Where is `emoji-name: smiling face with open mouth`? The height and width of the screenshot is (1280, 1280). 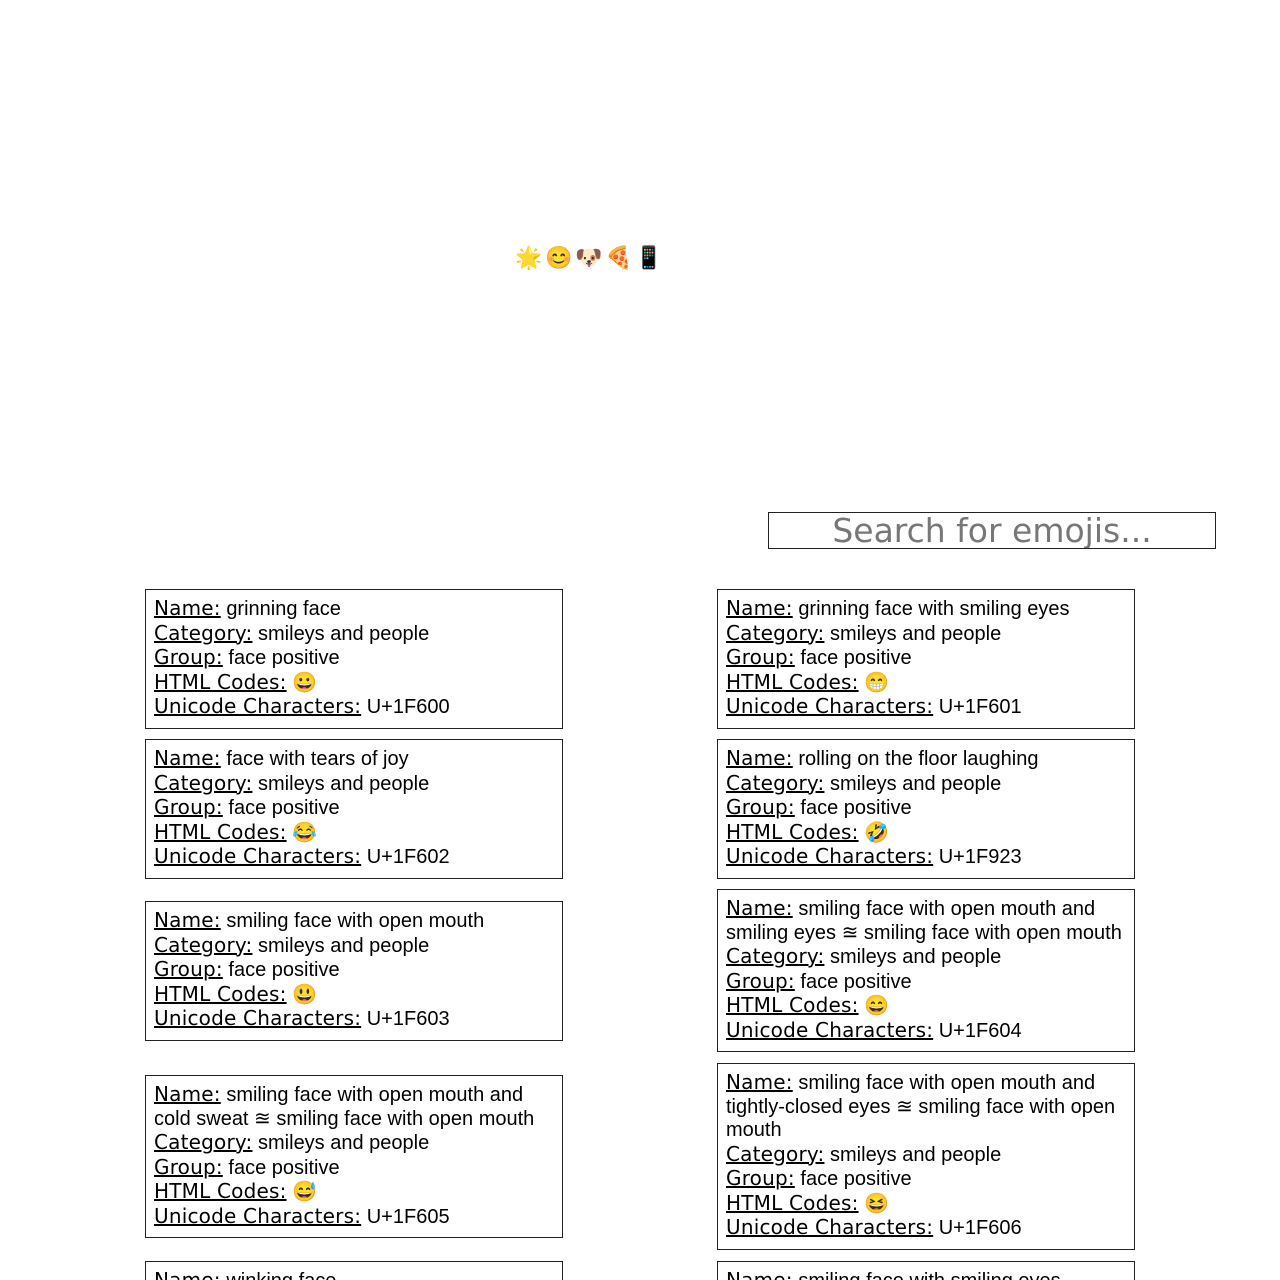
emoji-name: smiling face with open mouth is located at coordinates (355, 921).